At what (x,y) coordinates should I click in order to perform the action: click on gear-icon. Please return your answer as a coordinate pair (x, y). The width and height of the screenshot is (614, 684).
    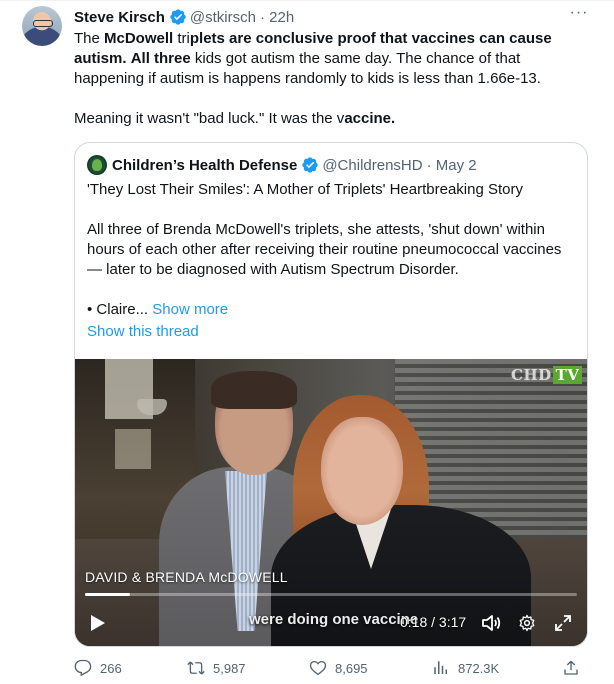
    Looking at the image, I should click on (527, 623).